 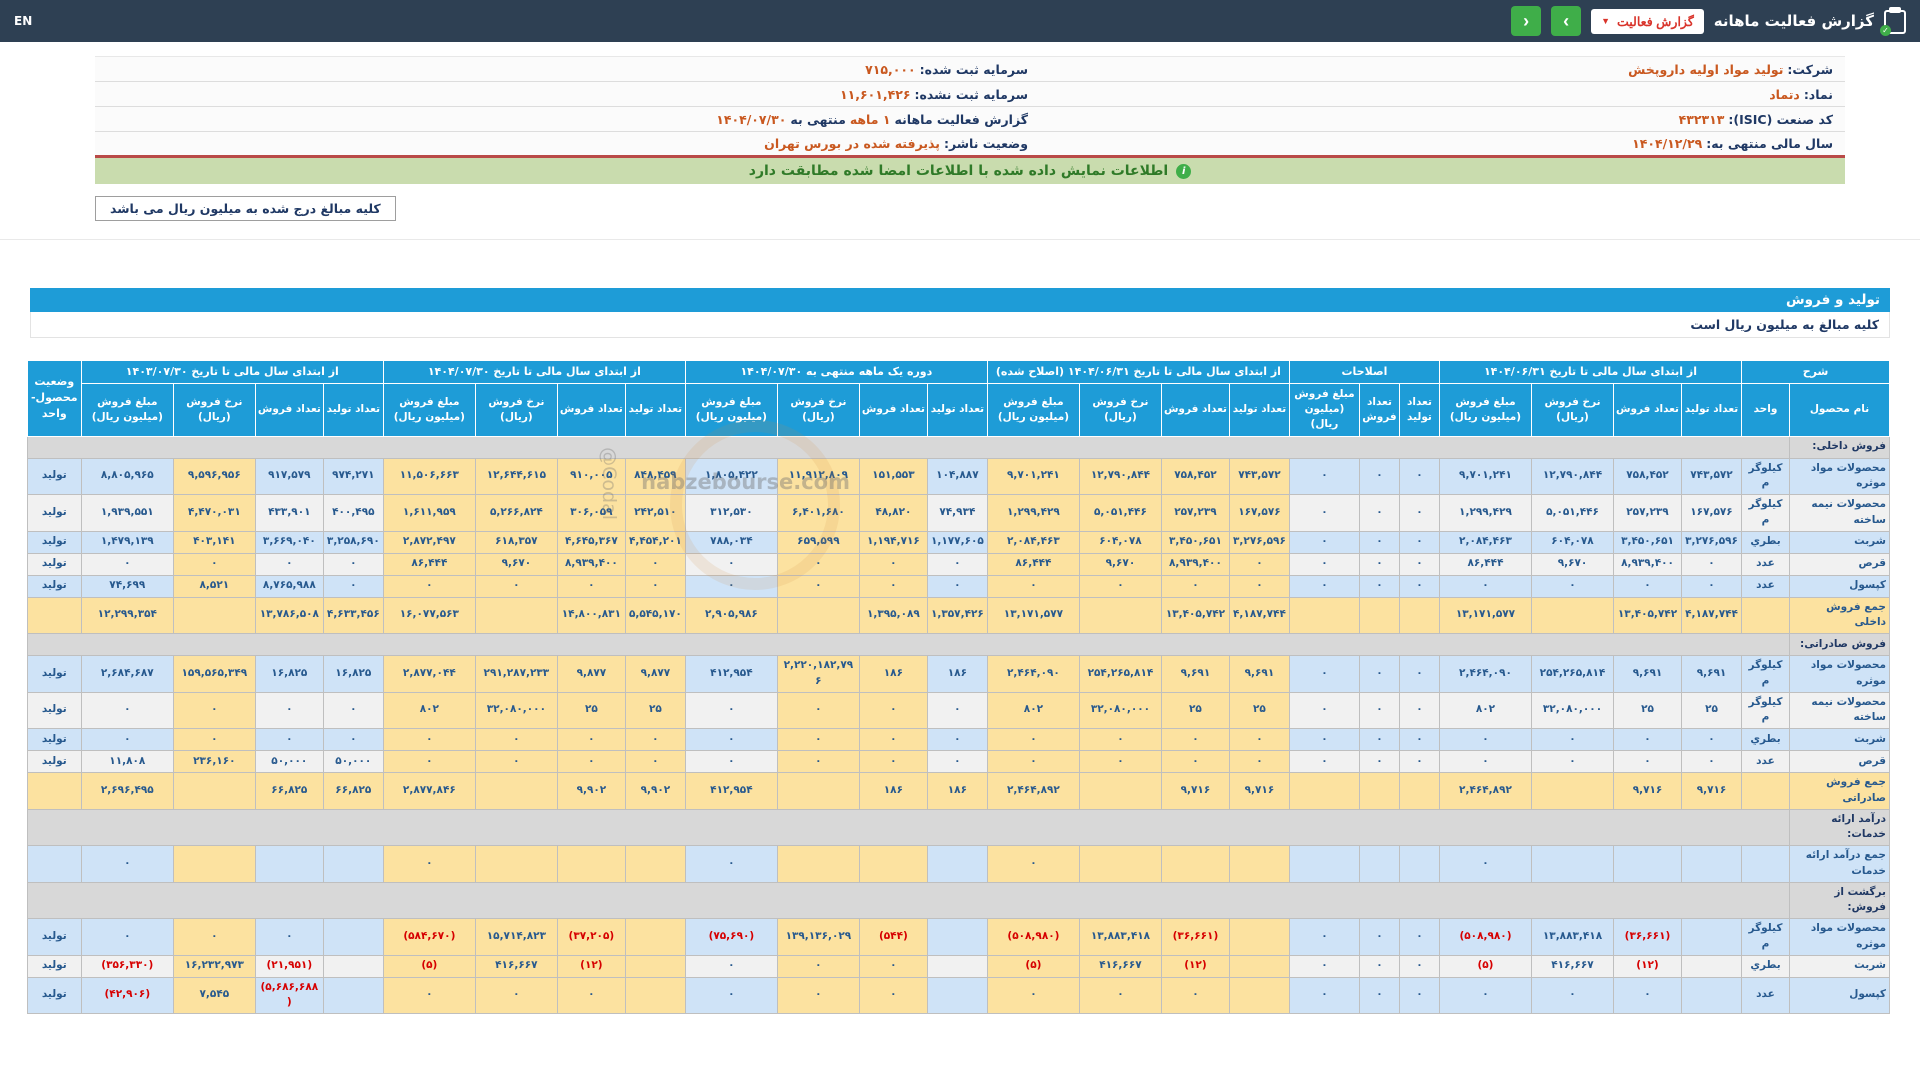 What do you see at coordinates (960, 325) in the screenshot?
I see `section-subtitle: کلیه مبالغ به میلیون ریال است` at bounding box center [960, 325].